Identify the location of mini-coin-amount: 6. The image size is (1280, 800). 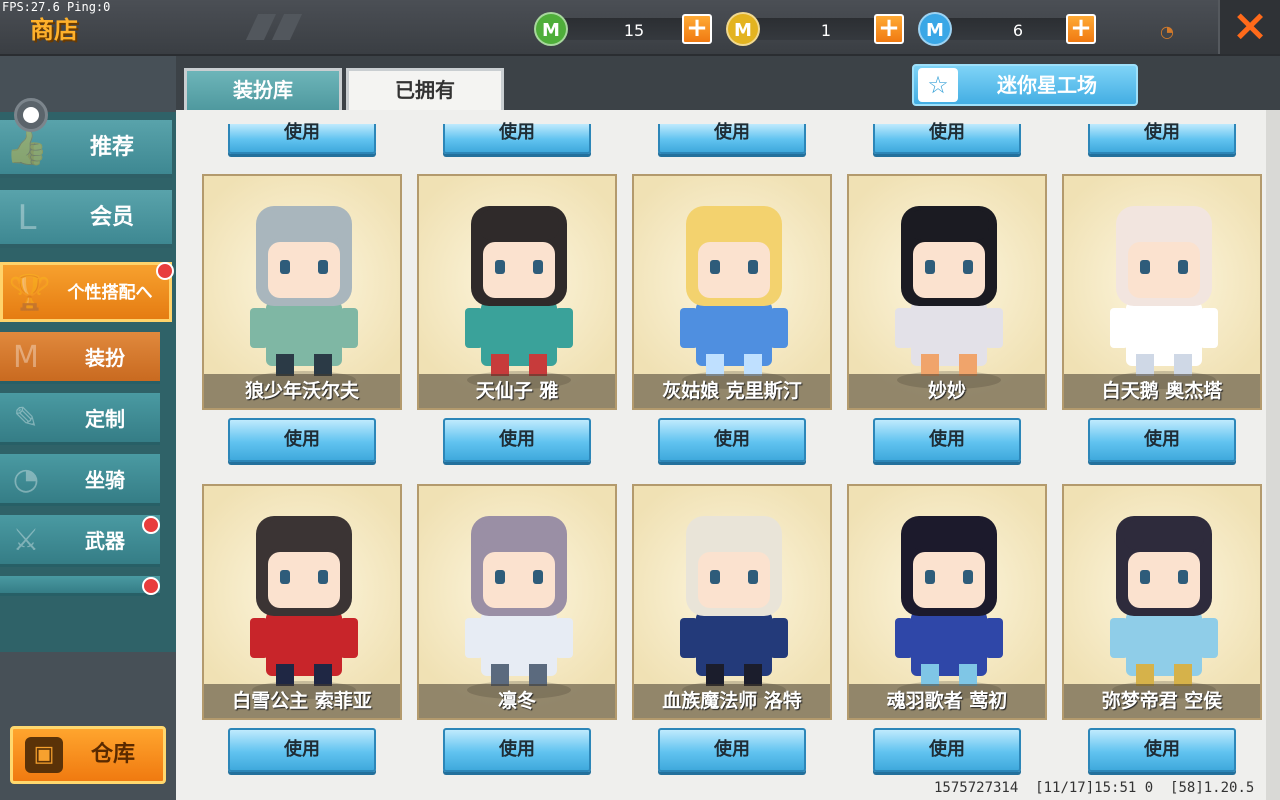
(1018, 30).